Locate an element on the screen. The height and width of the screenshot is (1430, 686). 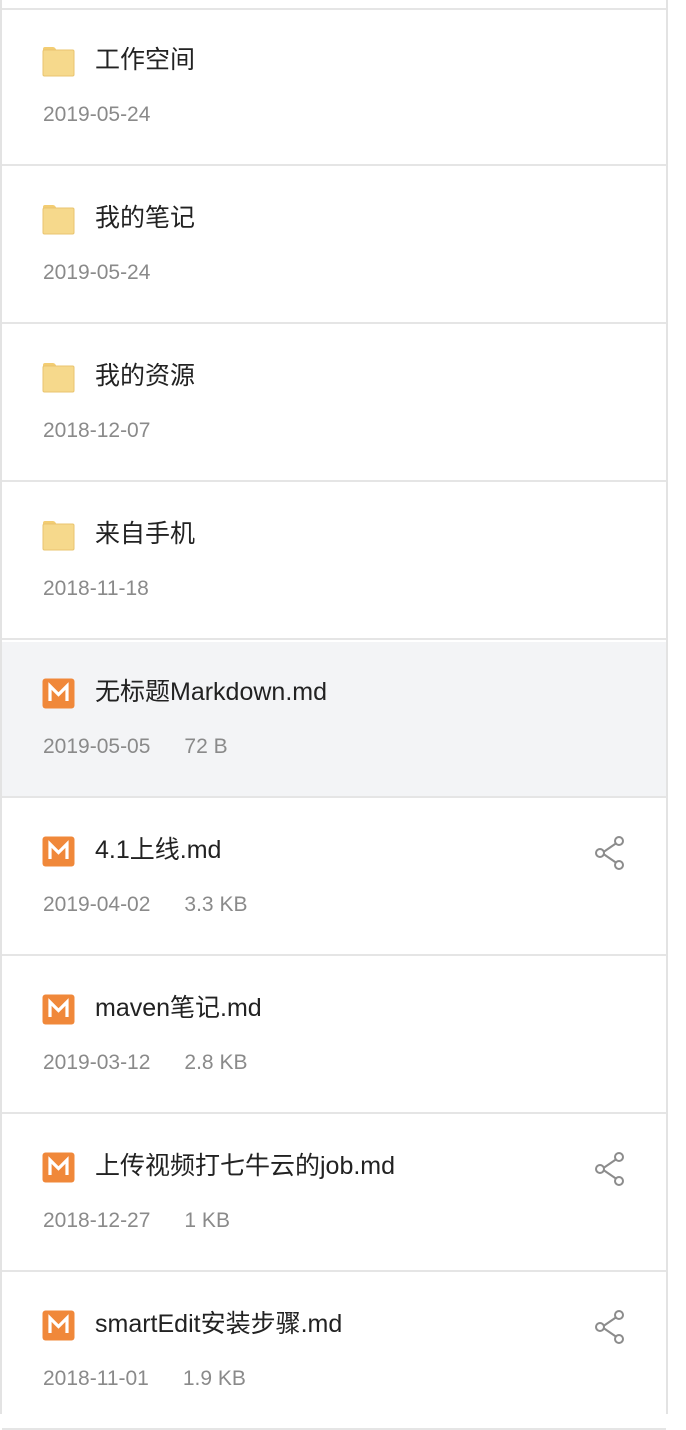
item-meta: 2018-12-07 is located at coordinates (96, 431).